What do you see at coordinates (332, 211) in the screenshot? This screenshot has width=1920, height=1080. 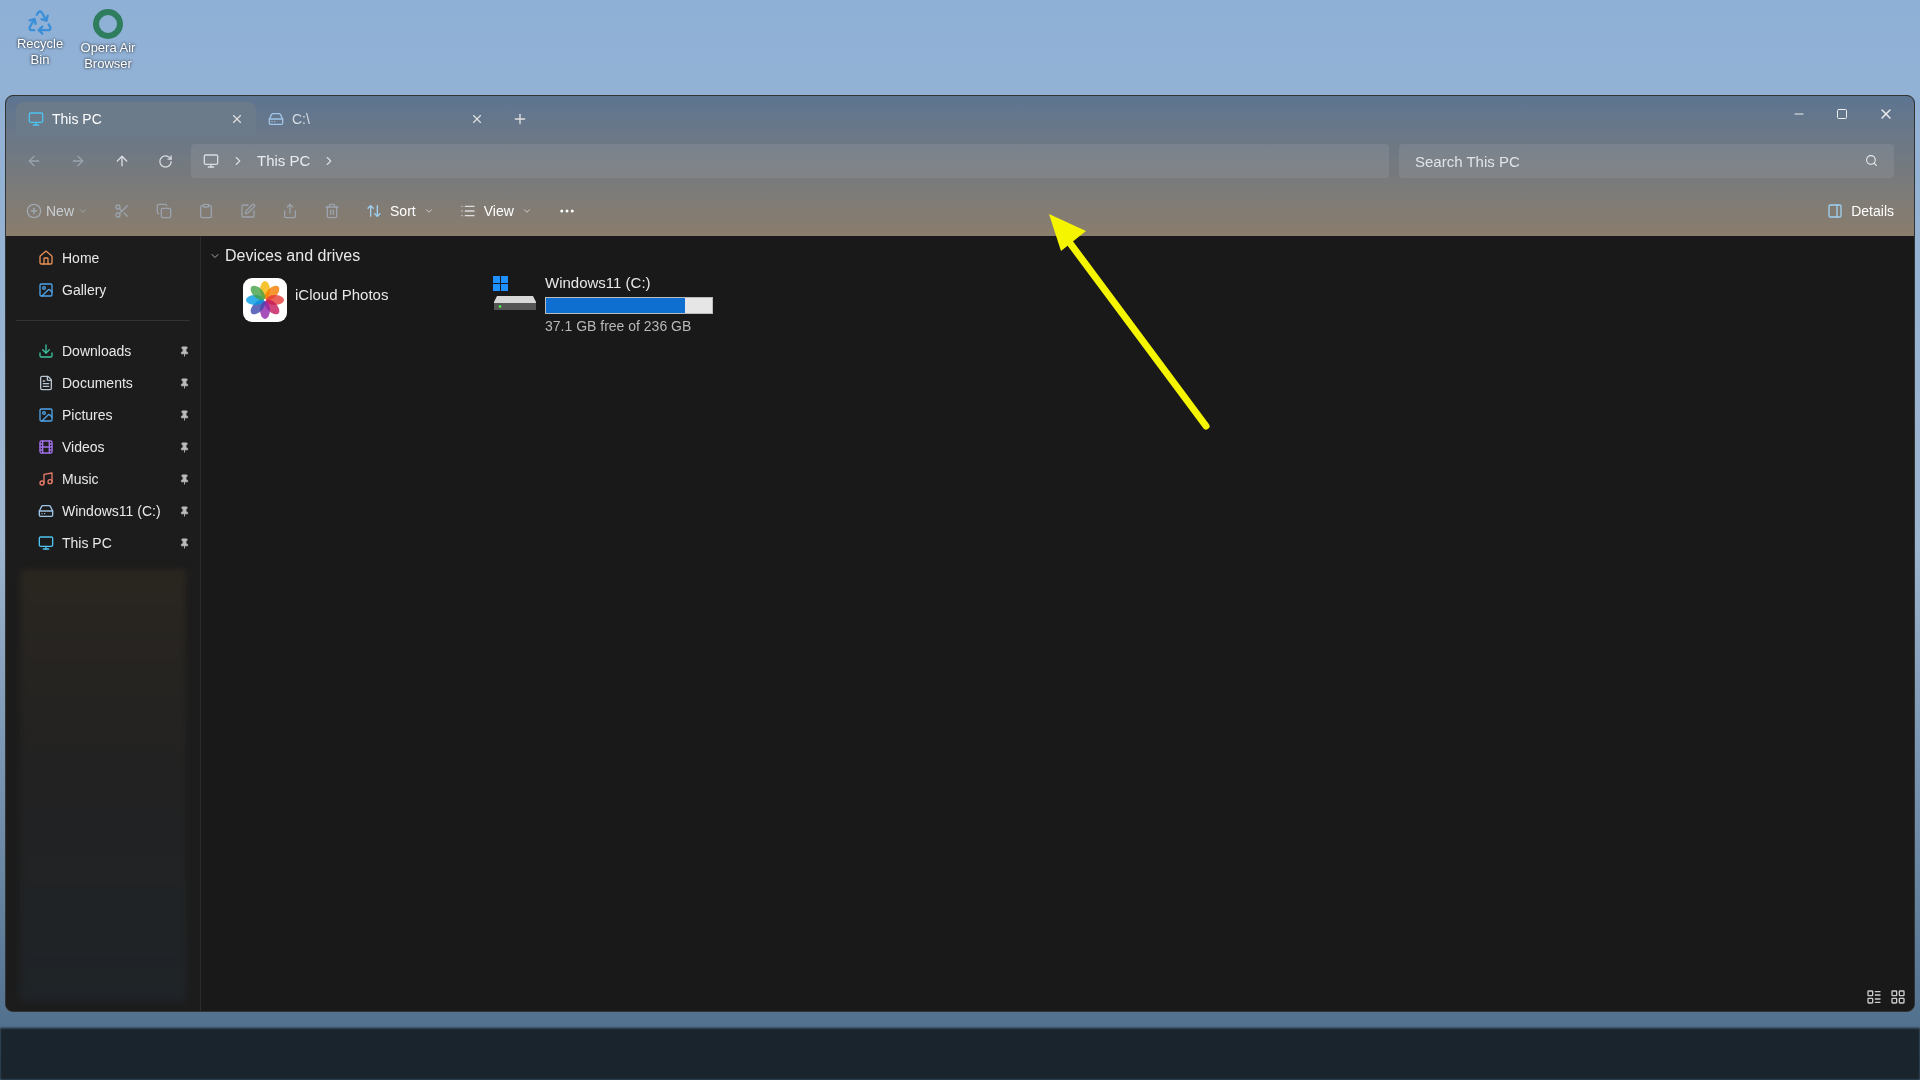 I see `trash-icon` at bounding box center [332, 211].